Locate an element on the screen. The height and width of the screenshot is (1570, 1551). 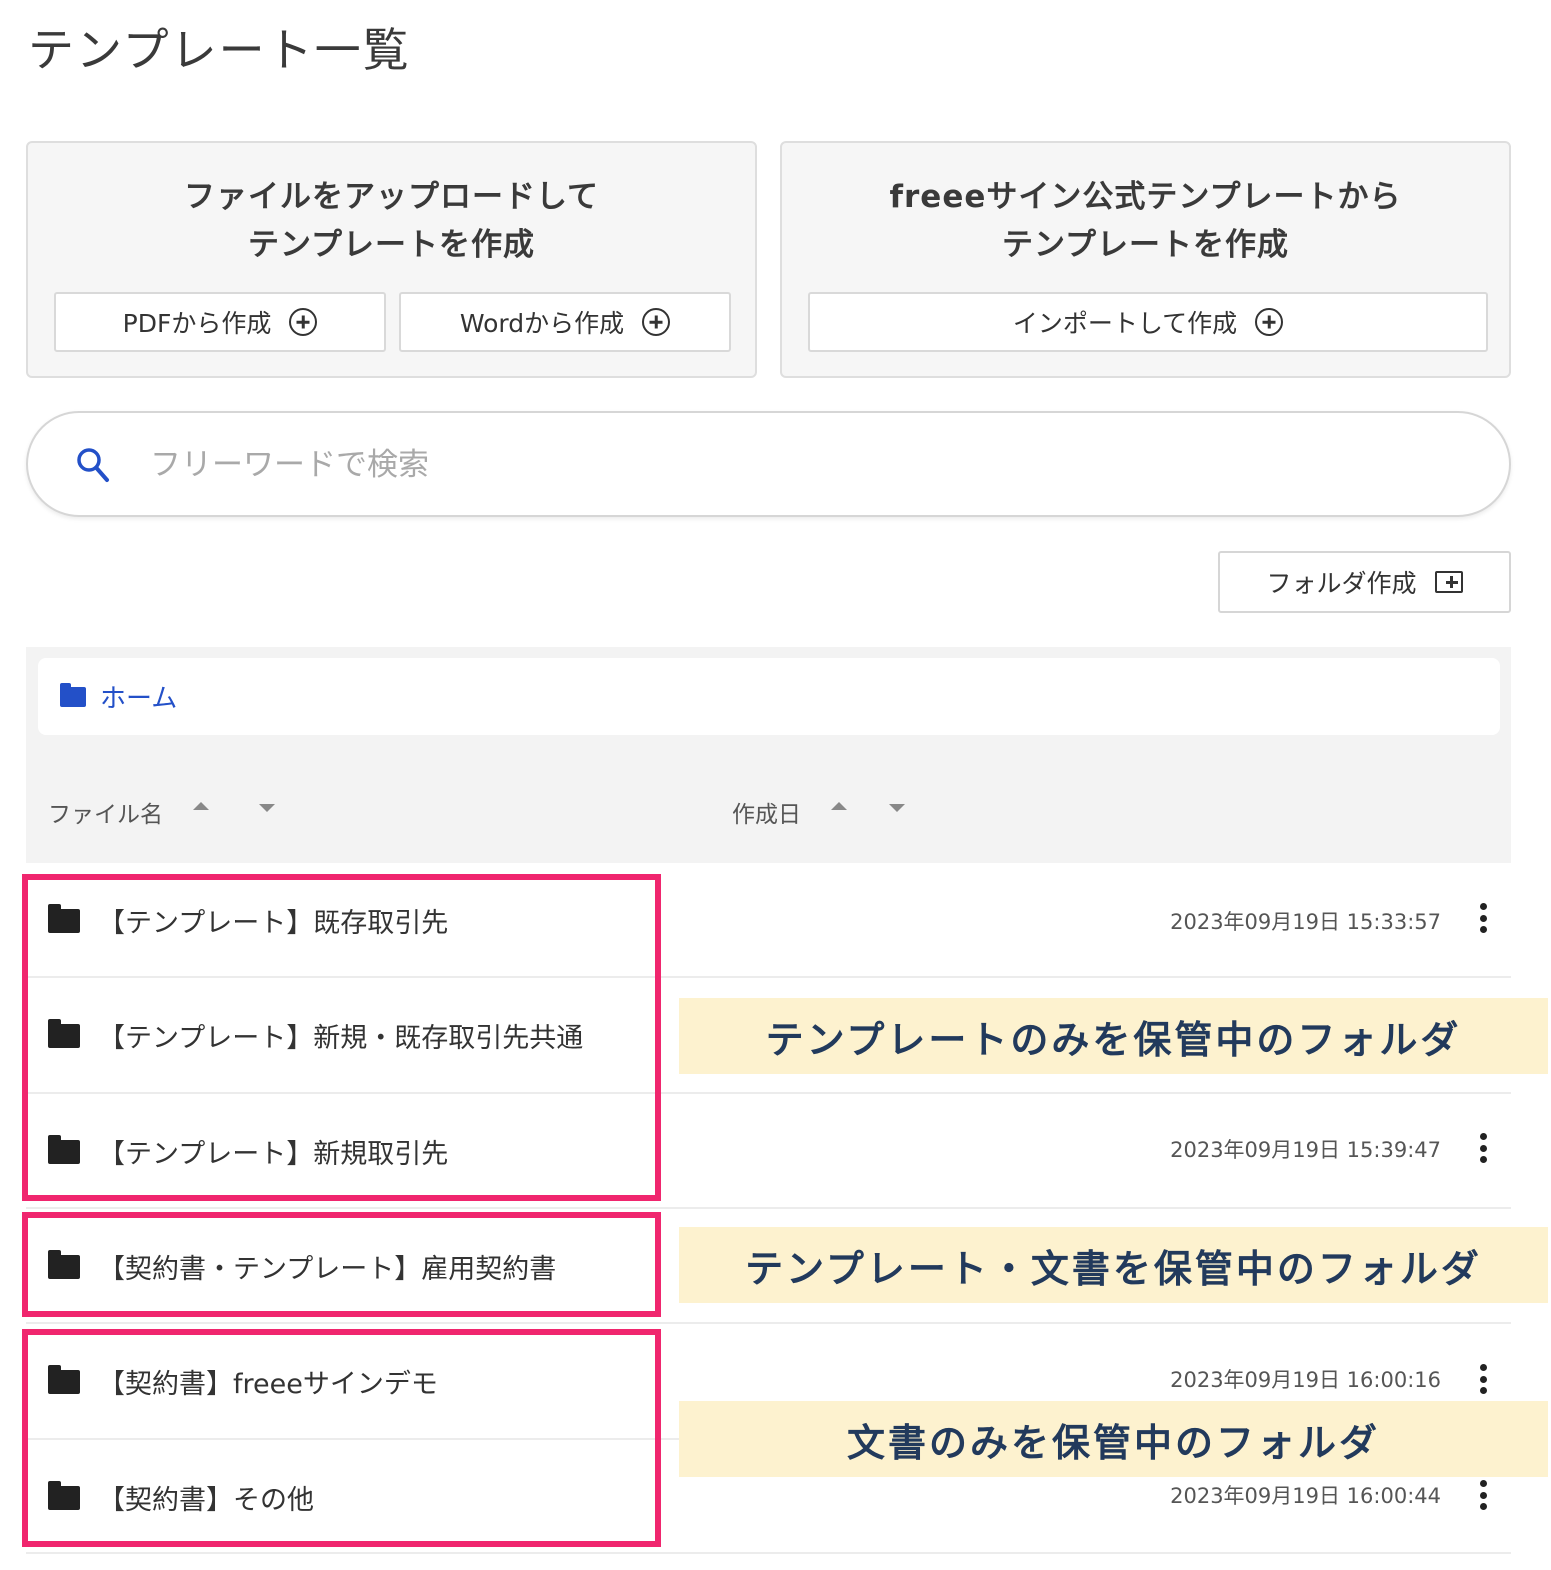
highlight-box-docs-only is located at coordinates (341, 1438).